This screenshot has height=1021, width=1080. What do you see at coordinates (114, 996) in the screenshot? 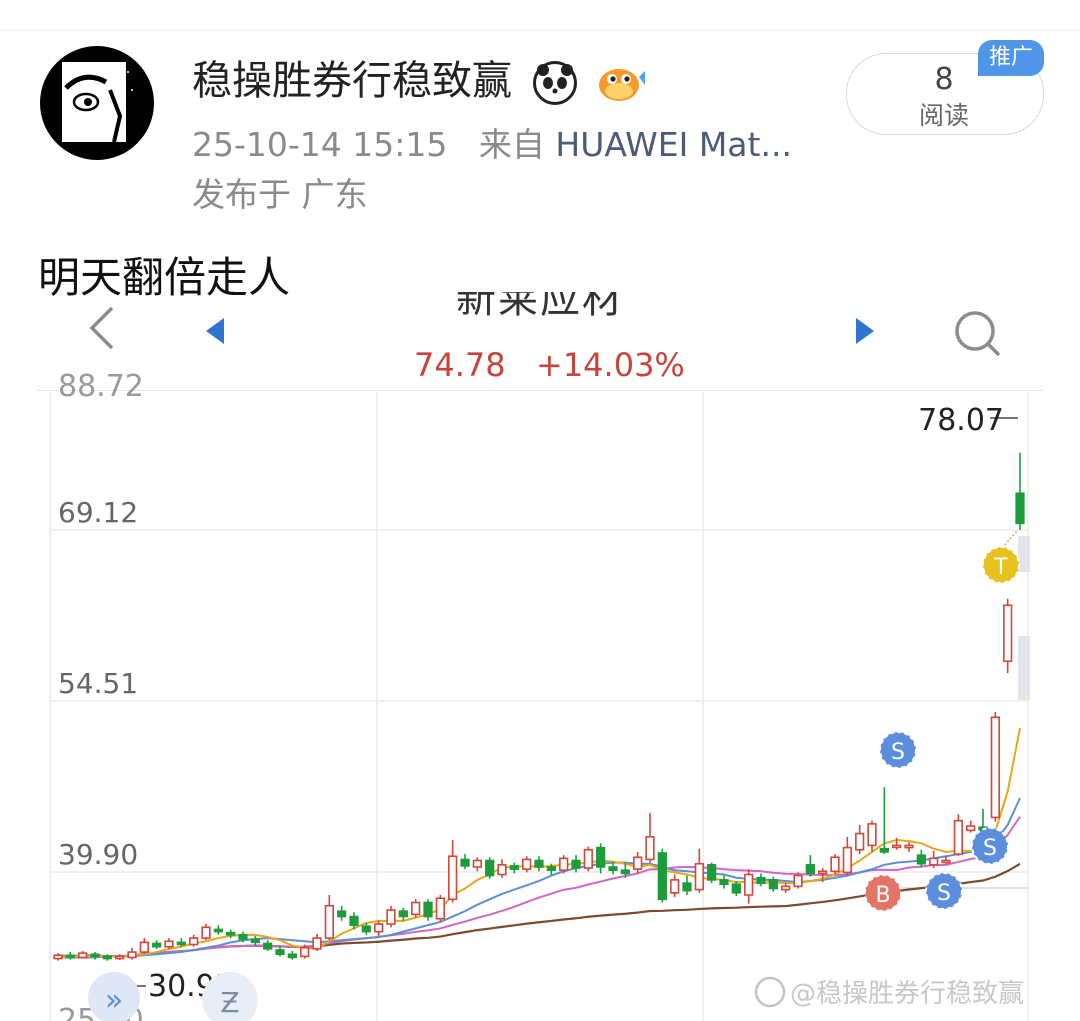
I see `expand-arrows-icon: »` at bounding box center [114, 996].